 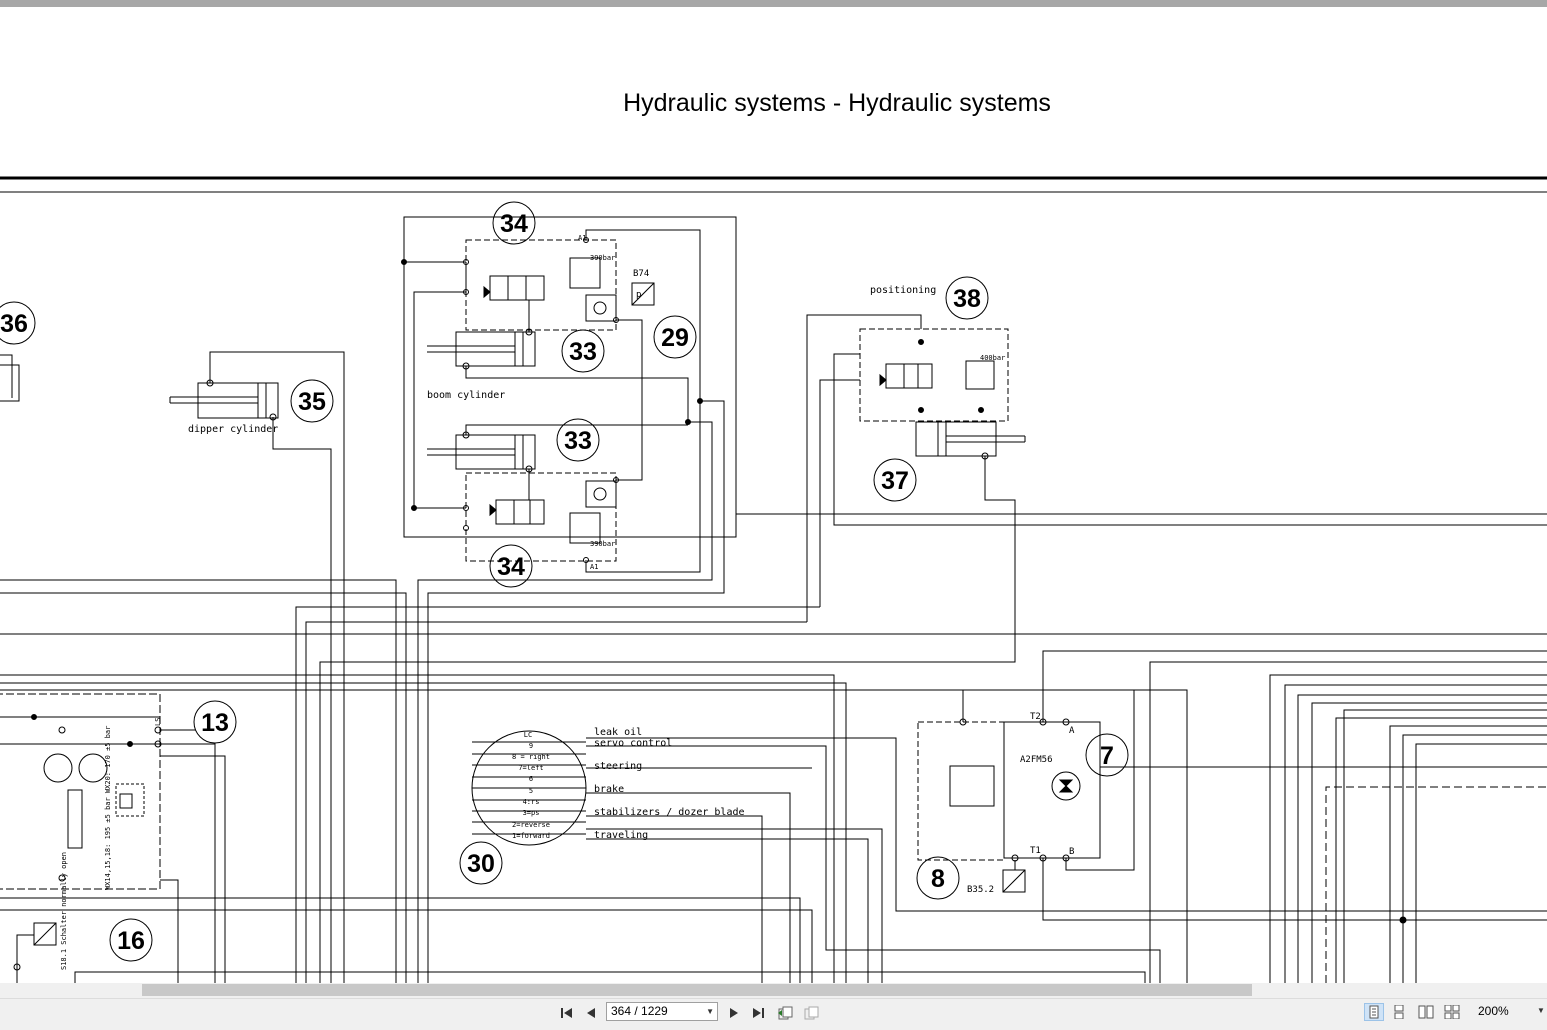 I want to click on next-page-button, so click(x=734, y=1013).